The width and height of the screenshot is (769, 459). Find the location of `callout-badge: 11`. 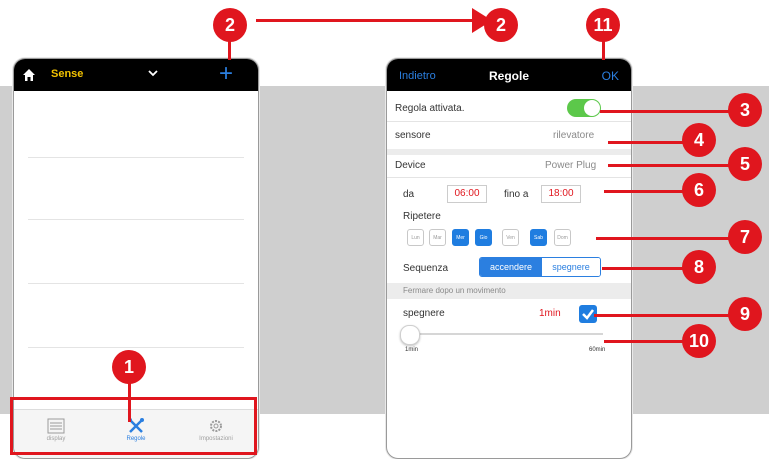

callout-badge: 11 is located at coordinates (603, 25).